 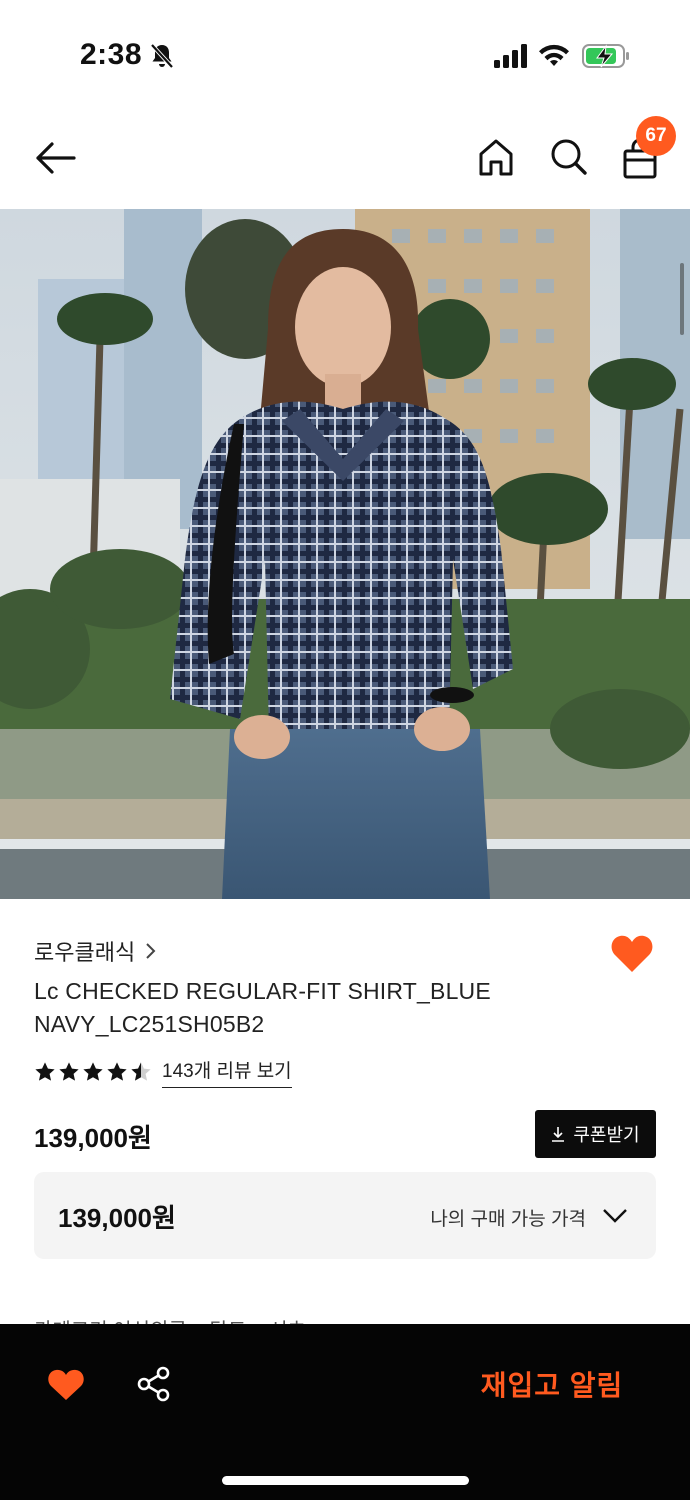 I want to click on back-arrow-icon, so click(x=55, y=158).